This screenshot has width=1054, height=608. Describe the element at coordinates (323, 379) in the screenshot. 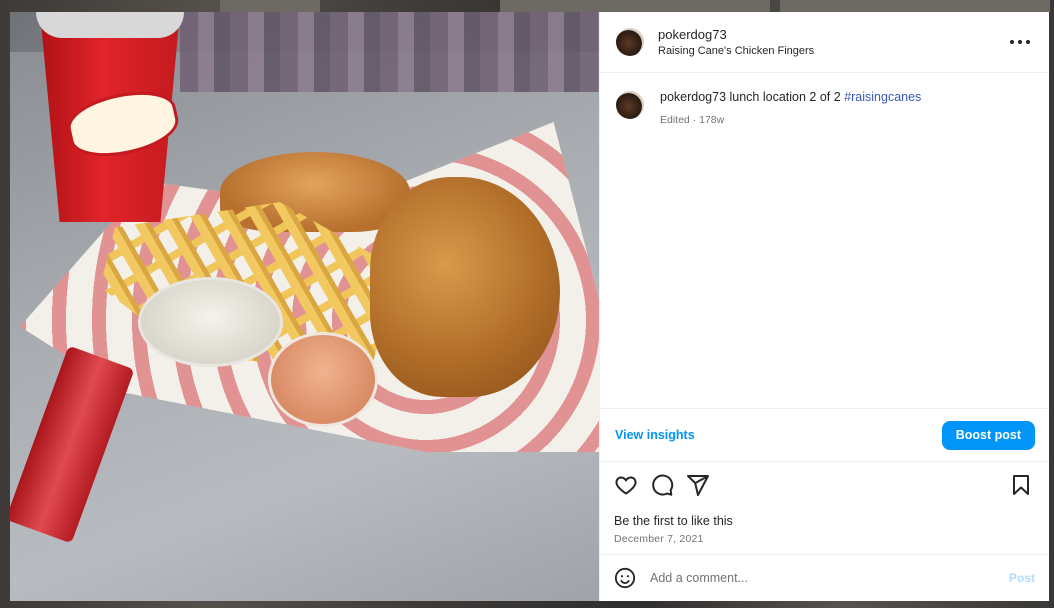

I see `sauce-cup` at that location.